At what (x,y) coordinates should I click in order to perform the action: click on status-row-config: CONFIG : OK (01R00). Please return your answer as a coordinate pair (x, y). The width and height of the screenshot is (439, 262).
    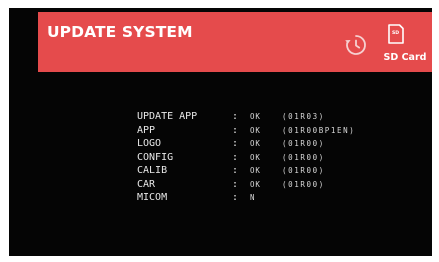
    Looking at the image, I should click on (284, 159).